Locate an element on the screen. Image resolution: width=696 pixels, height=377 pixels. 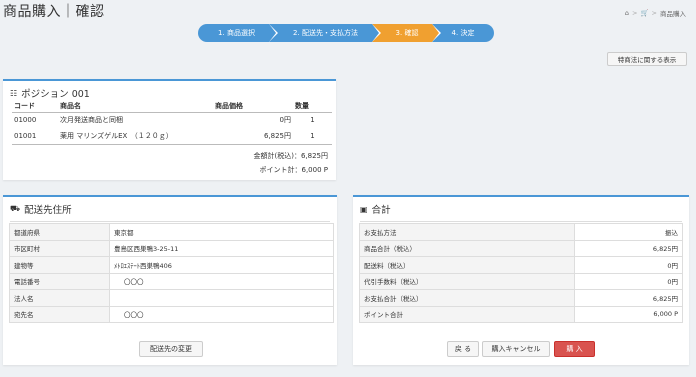
field-value is located at coordinates (221, 298).